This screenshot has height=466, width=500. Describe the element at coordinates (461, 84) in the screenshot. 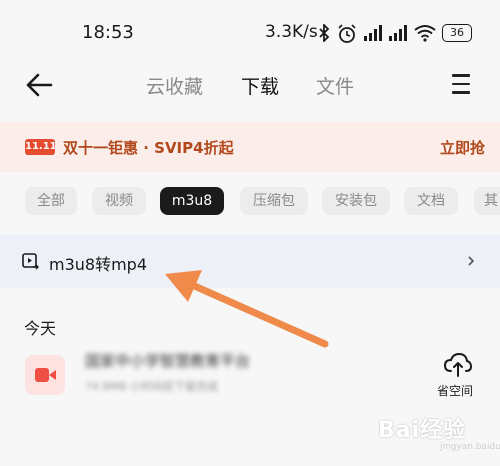

I see `menu-icon` at that location.